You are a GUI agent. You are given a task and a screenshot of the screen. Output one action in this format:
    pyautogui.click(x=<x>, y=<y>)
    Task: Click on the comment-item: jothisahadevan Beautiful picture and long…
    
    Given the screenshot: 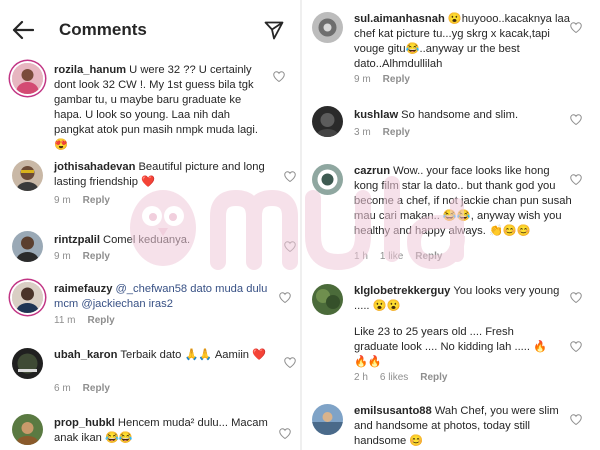 What is the action you would take?
    pyautogui.click(x=156, y=185)
    